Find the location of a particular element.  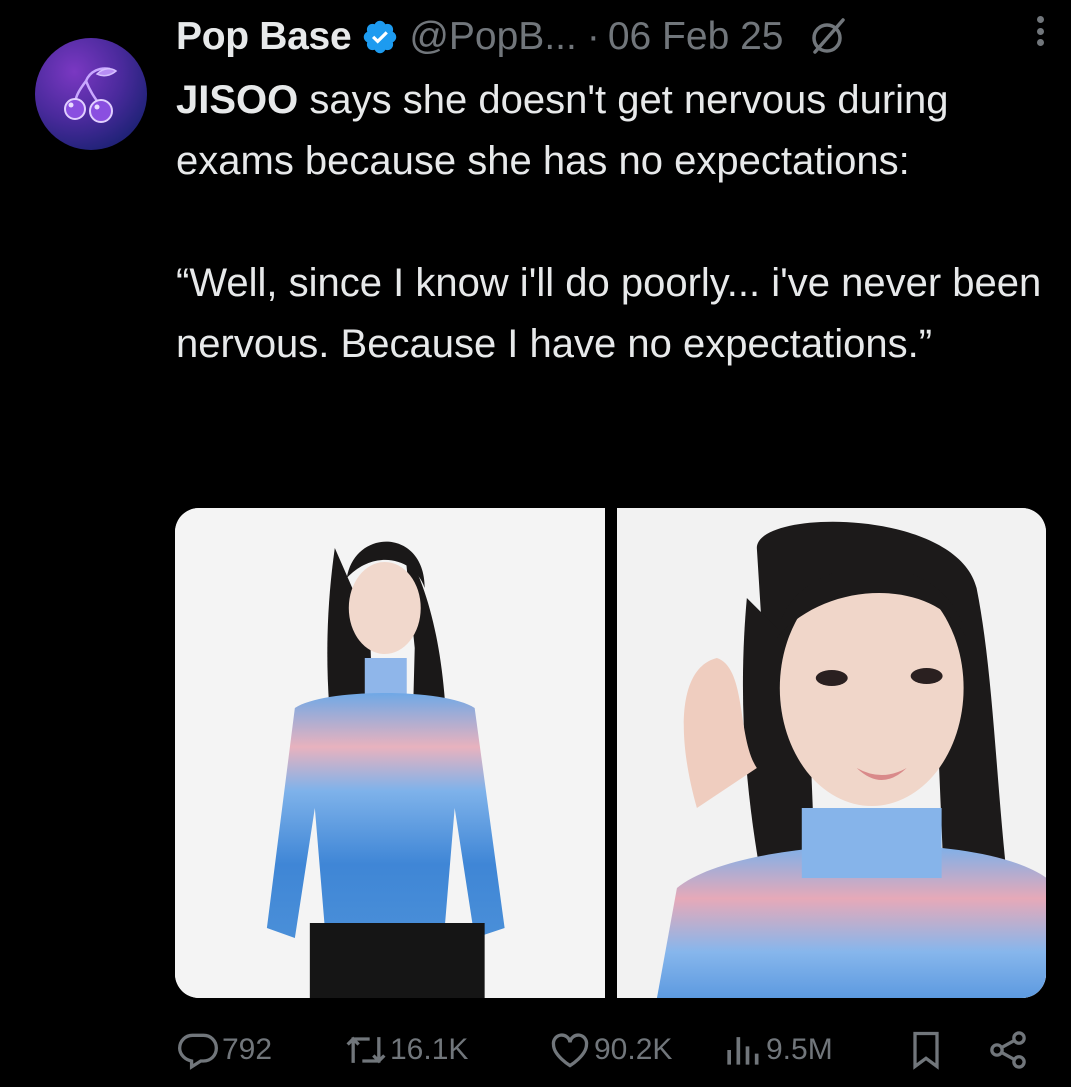

like-button: 90.2K is located at coordinates (610, 1050).